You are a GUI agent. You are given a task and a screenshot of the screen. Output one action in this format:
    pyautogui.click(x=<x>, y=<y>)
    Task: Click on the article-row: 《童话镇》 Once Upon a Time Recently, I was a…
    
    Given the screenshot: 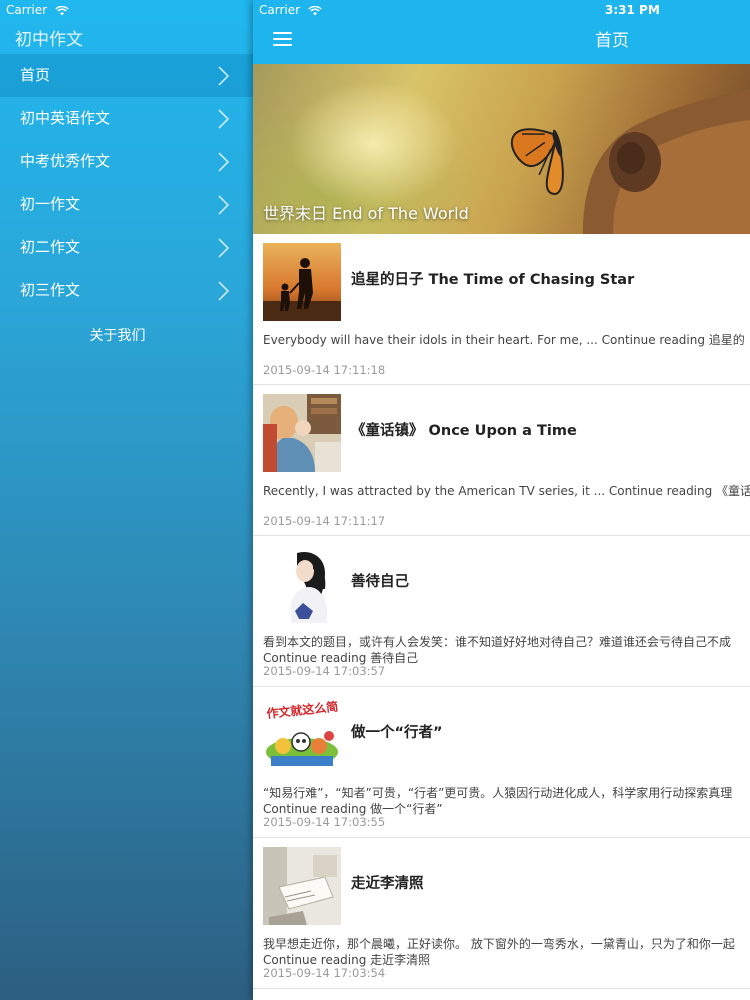 What is the action you would take?
    pyautogui.click(x=501, y=460)
    